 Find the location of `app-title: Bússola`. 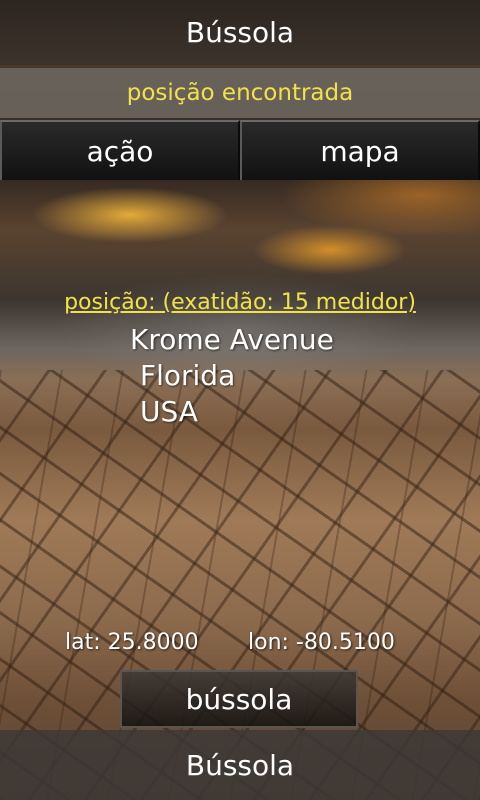

app-title: Bússola is located at coordinates (240, 32).